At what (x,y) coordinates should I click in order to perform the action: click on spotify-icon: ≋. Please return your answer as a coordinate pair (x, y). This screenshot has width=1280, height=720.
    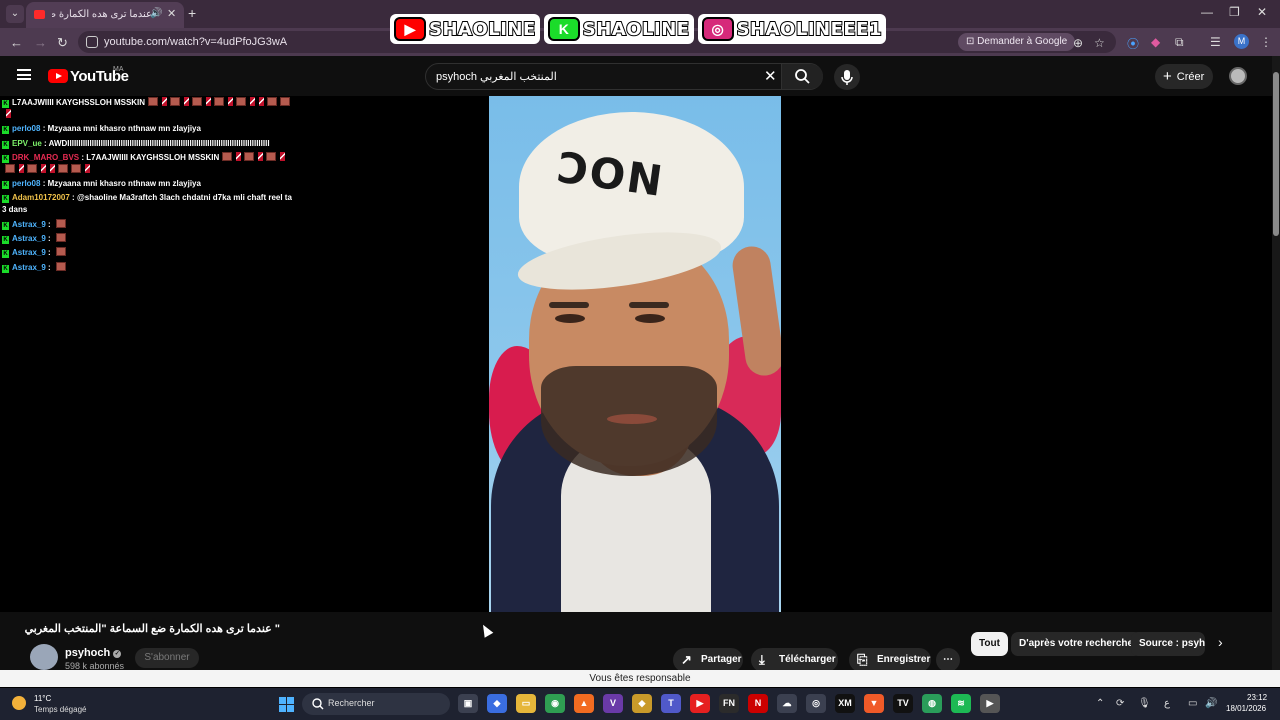
    Looking at the image, I should click on (961, 703).